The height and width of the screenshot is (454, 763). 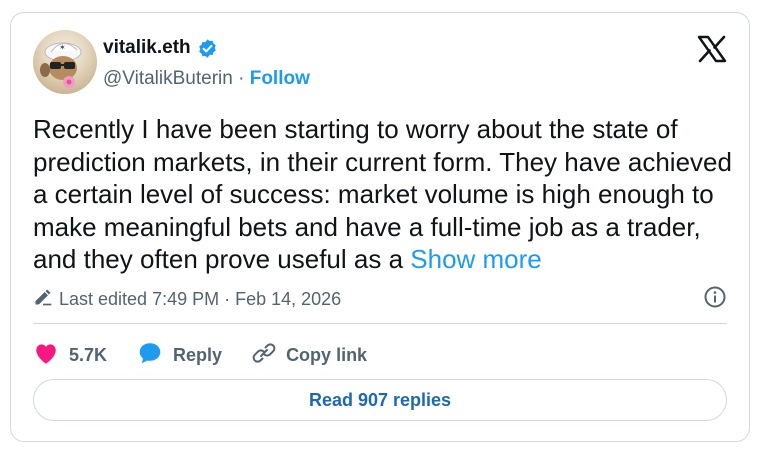 What do you see at coordinates (150, 355) in the screenshot?
I see `speech-bubble-icon` at bounding box center [150, 355].